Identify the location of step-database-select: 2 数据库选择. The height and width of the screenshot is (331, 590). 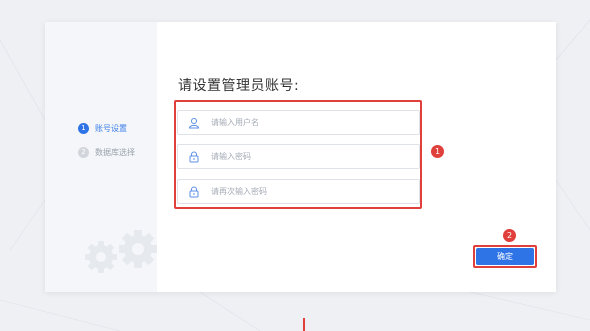
(106, 152).